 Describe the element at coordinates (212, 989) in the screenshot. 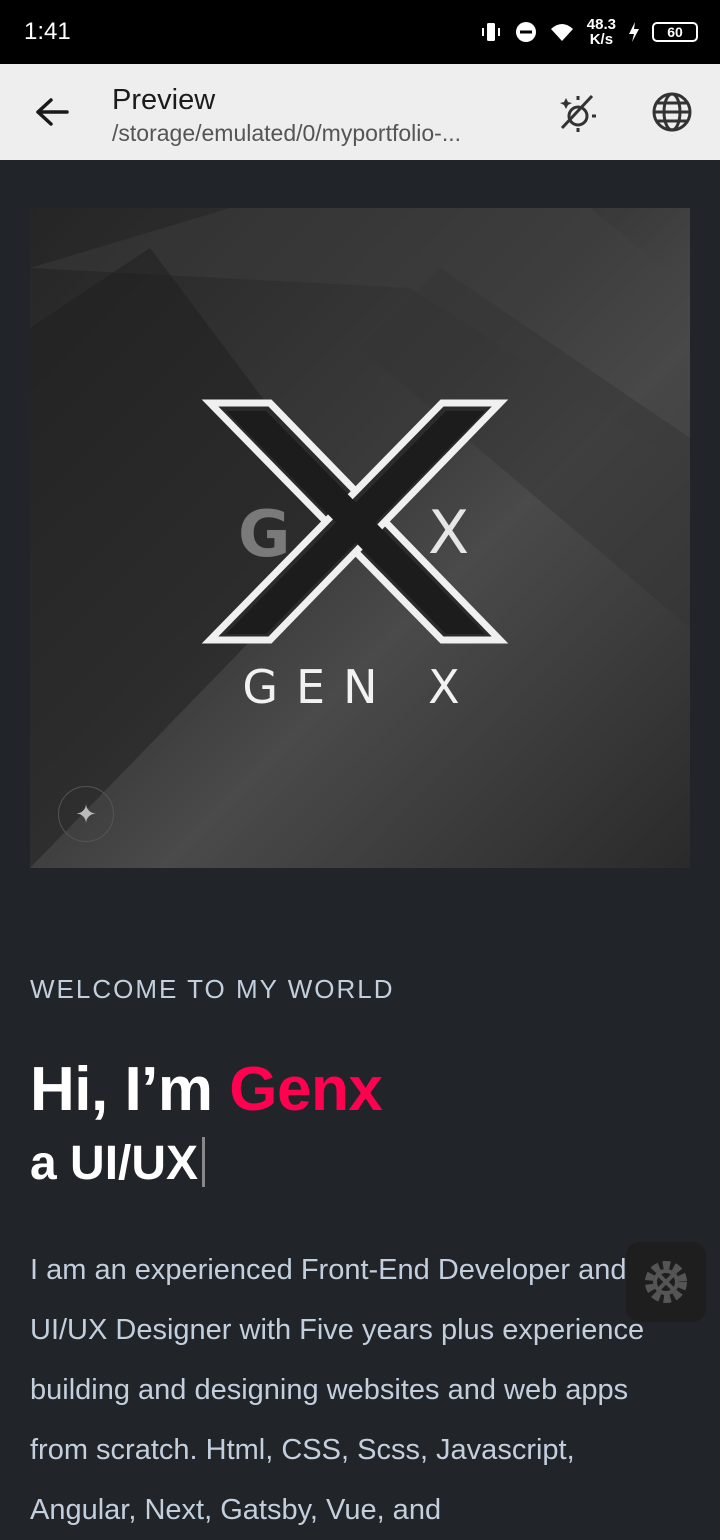

I see `welcome-label: WELCOME TO MY WORLD` at that location.